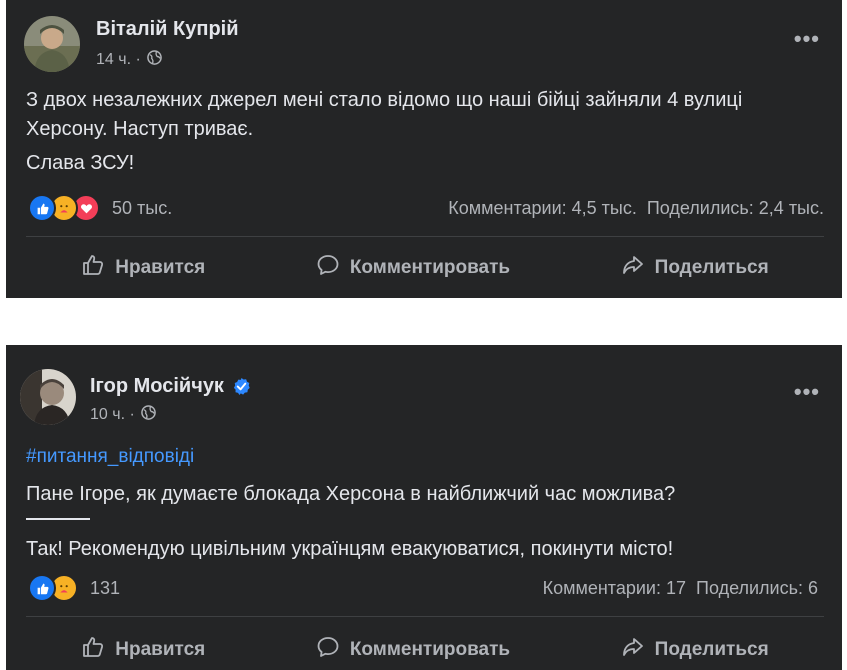 This screenshot has width=847, height=670. What do you see at coordinates (241, 386) in the screenshot?
I see `verified-badge-icon` at bounding box center [241, 386].